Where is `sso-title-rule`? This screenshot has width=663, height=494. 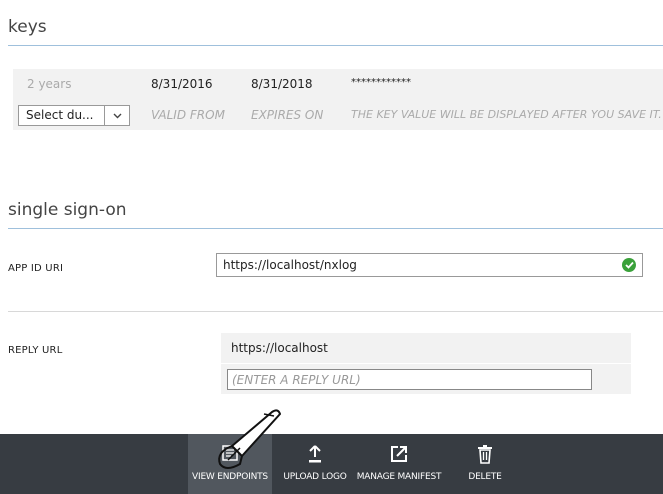 sso-title-rule is located at coordinates (335, 228).